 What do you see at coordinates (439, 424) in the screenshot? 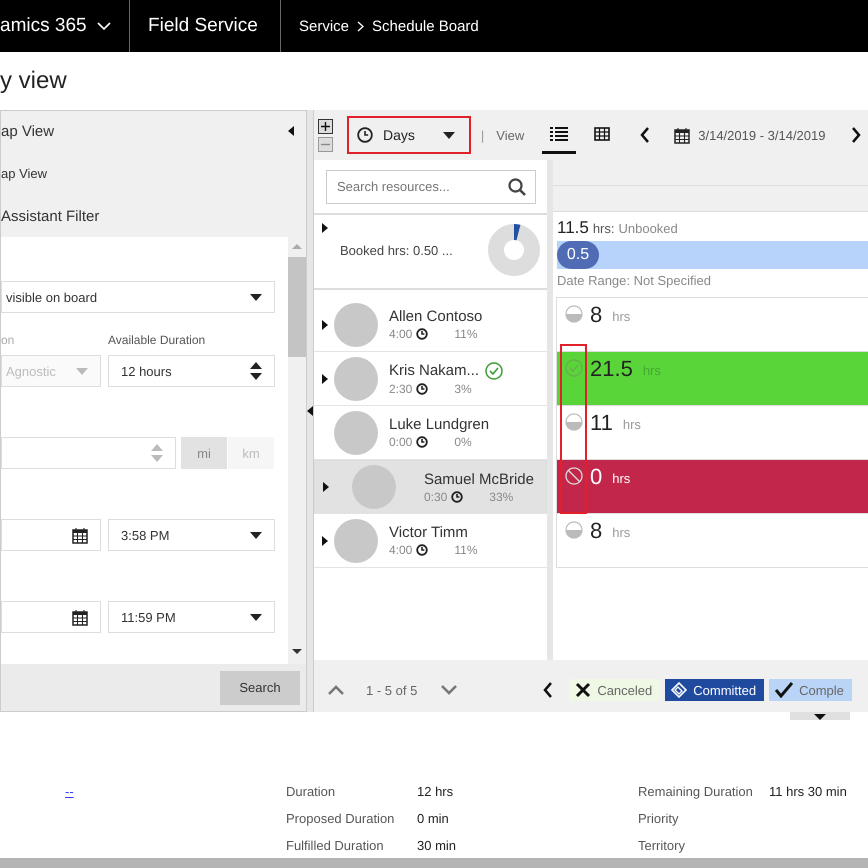
I see `resource-name: Luke Lundgren` at bounding box center [439, 424].